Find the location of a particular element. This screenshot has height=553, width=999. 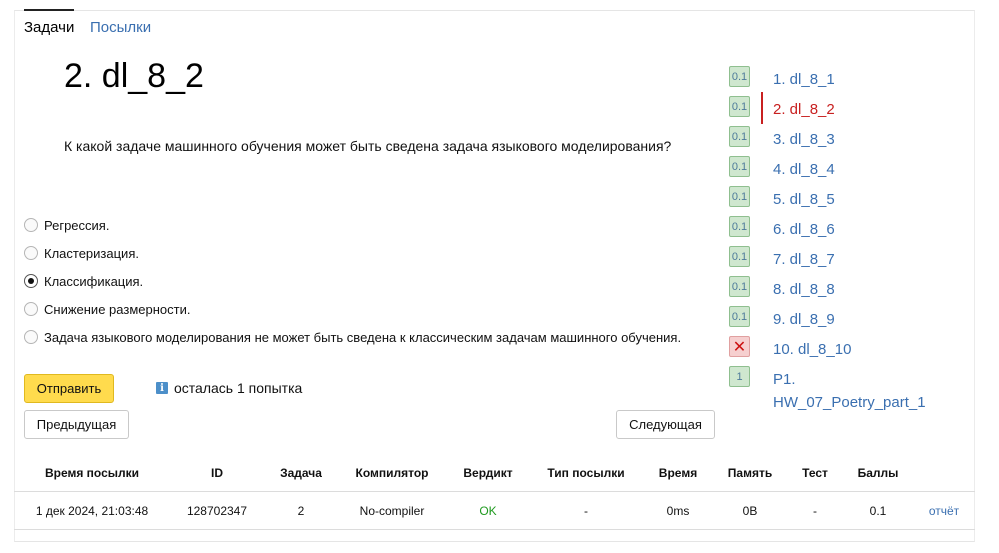

cell-type: - is located at coordinates (586, 511).